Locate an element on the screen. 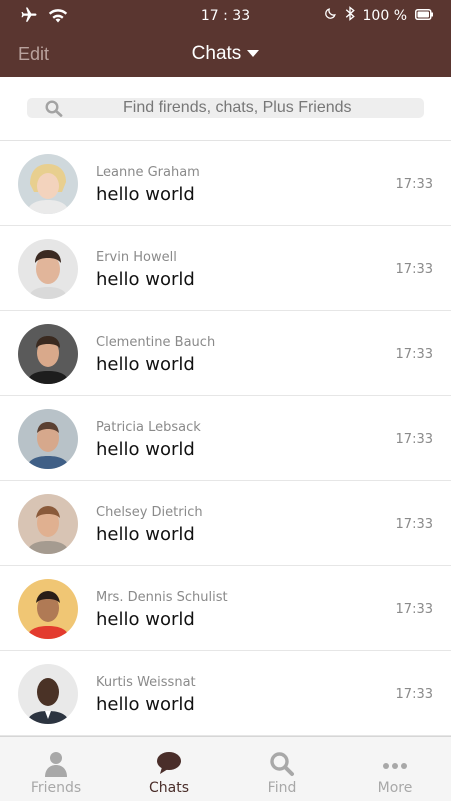 This screenshot has height=801, width=451. status-bar: 17 : 33 100 % is located at coordinates (225, 16).